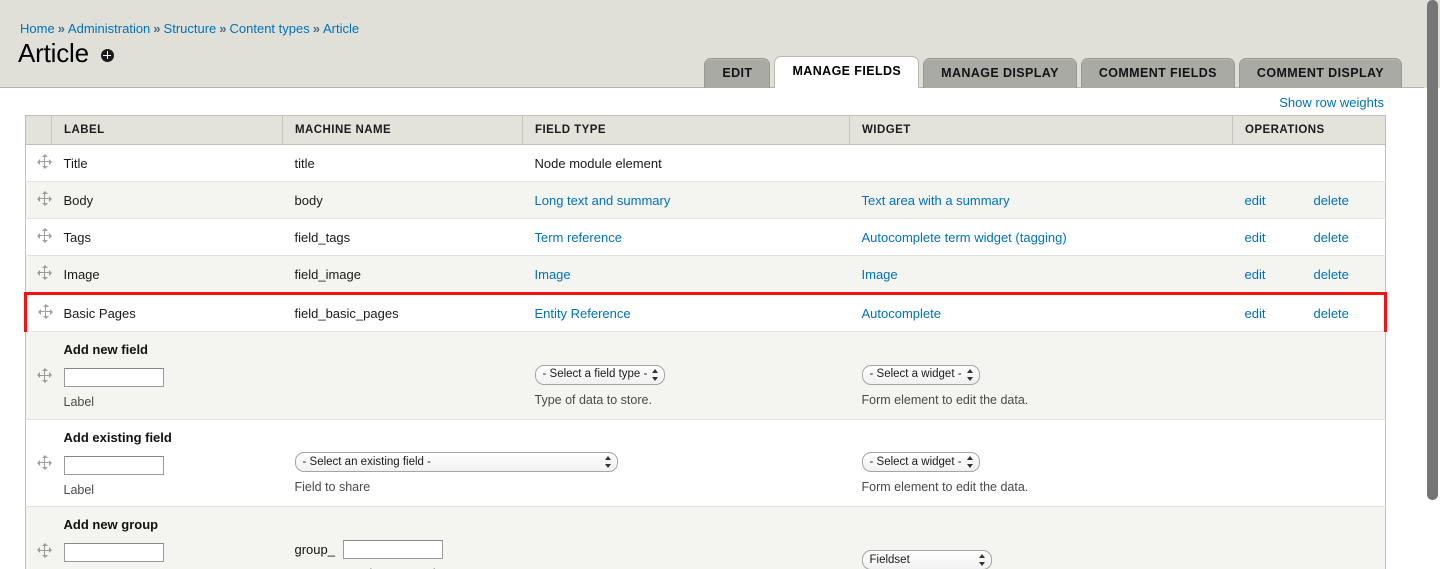  What do you see at coordinates (107, 55) in the screenshot?
I see `add-circle-icon` at bounding box center [107, 55].